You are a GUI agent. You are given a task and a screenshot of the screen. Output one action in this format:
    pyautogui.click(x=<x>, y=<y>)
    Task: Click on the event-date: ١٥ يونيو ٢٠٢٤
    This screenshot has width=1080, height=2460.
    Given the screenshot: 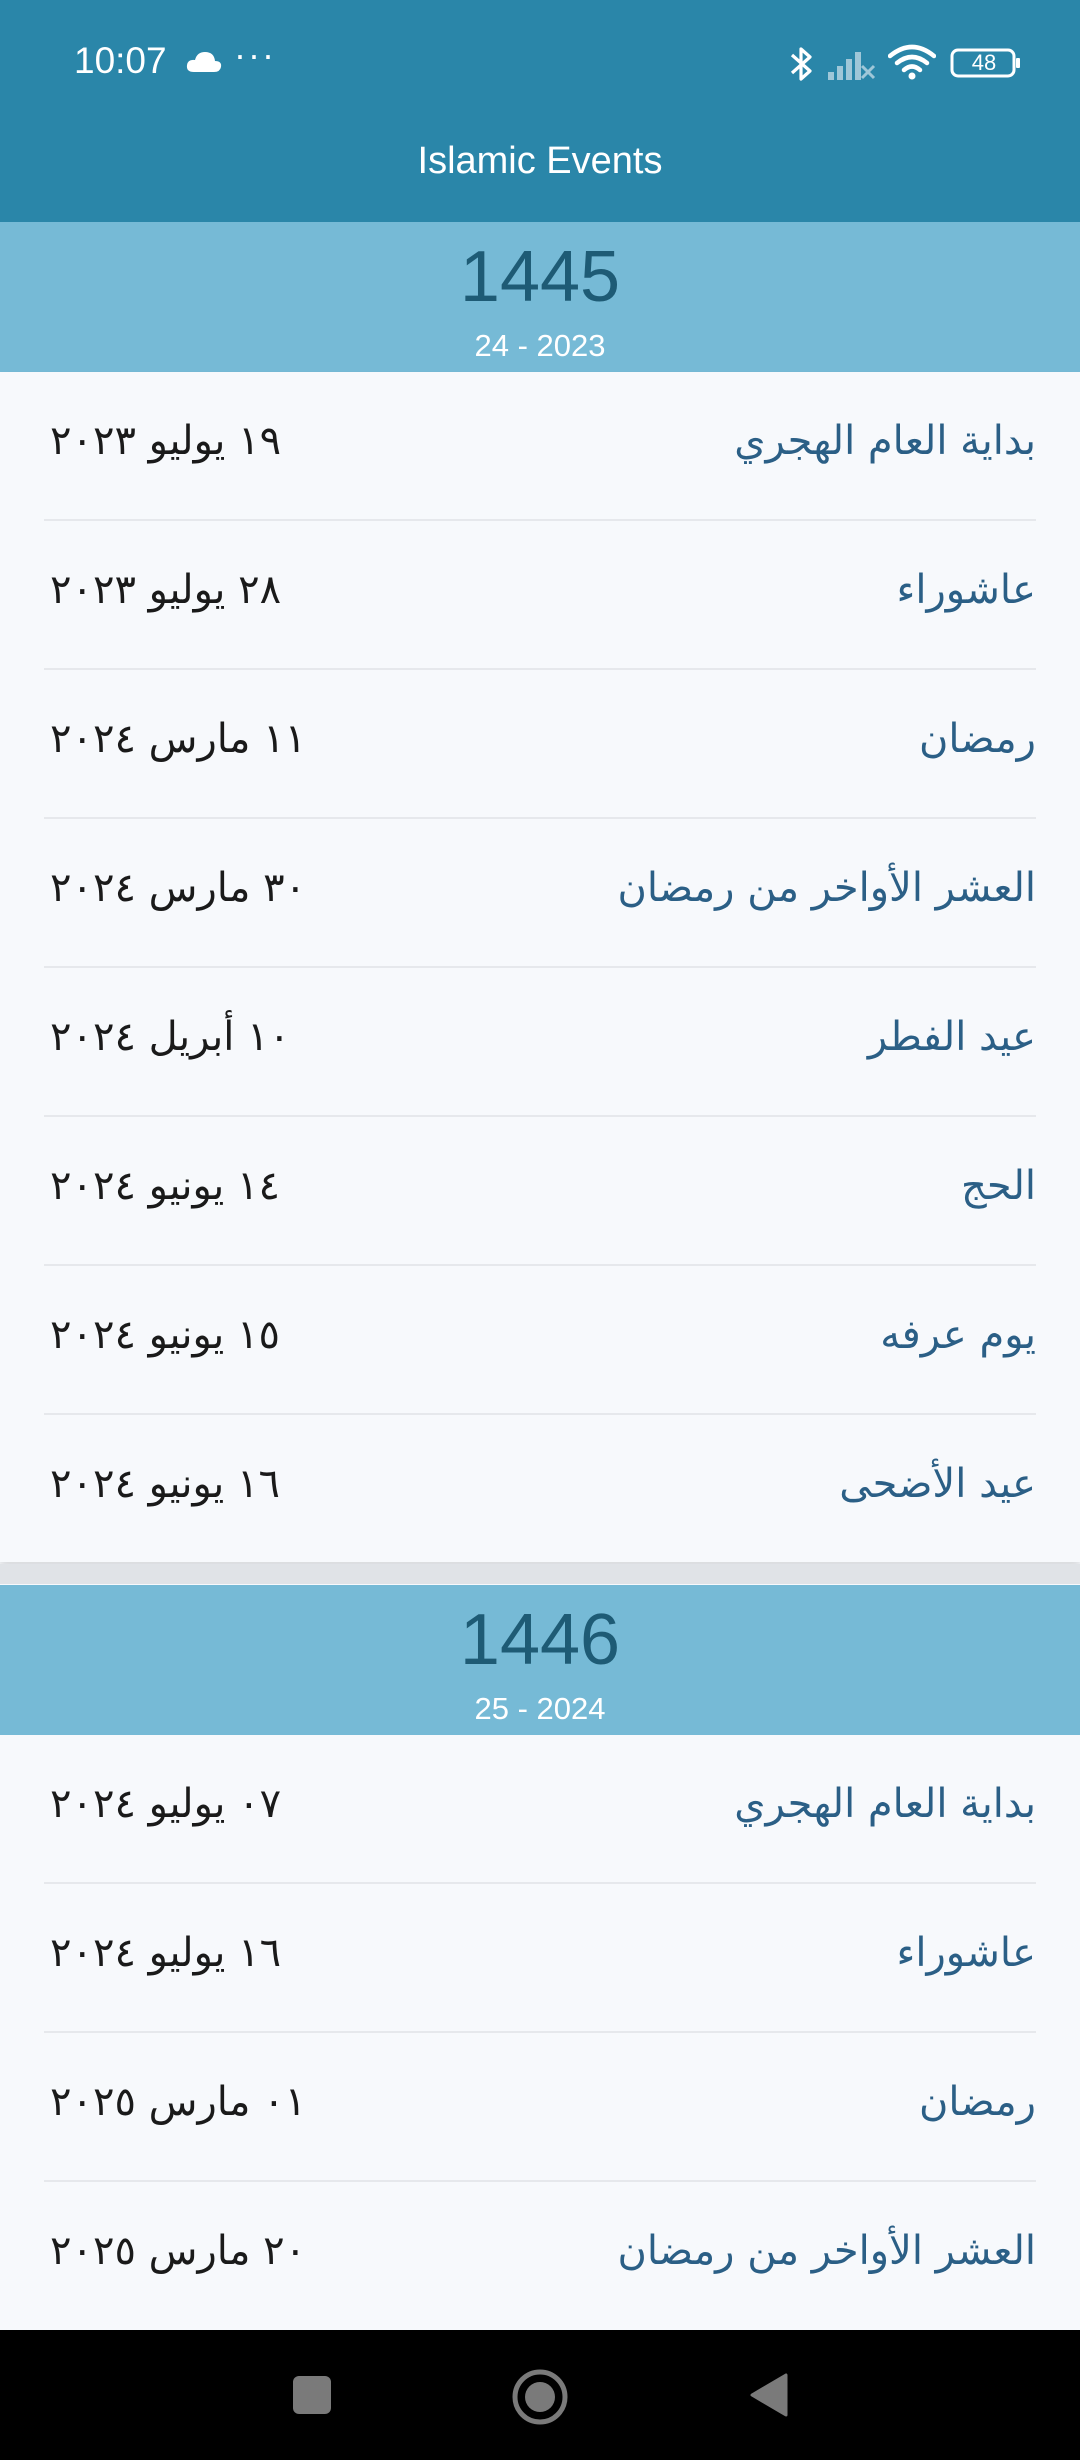 What is the action you would take?
    pyautogui.click(x=165, y=1335)
    